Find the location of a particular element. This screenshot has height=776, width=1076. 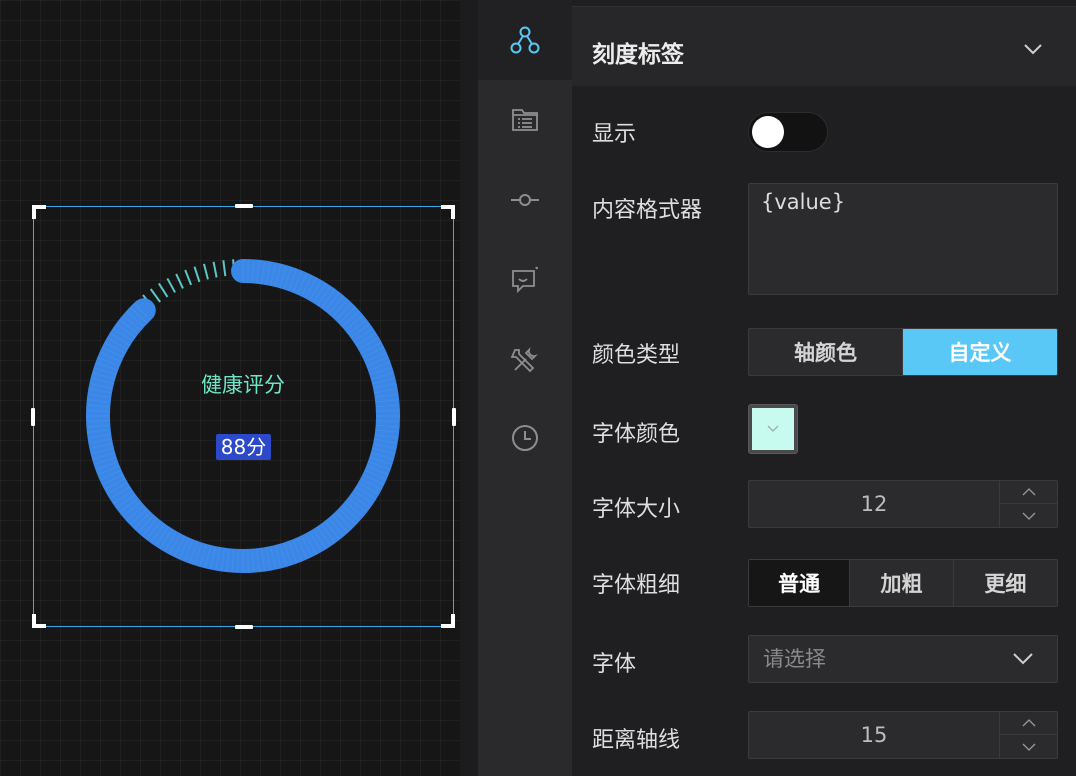

font-family-select: 请选择 is located at coordinates (903, 659).